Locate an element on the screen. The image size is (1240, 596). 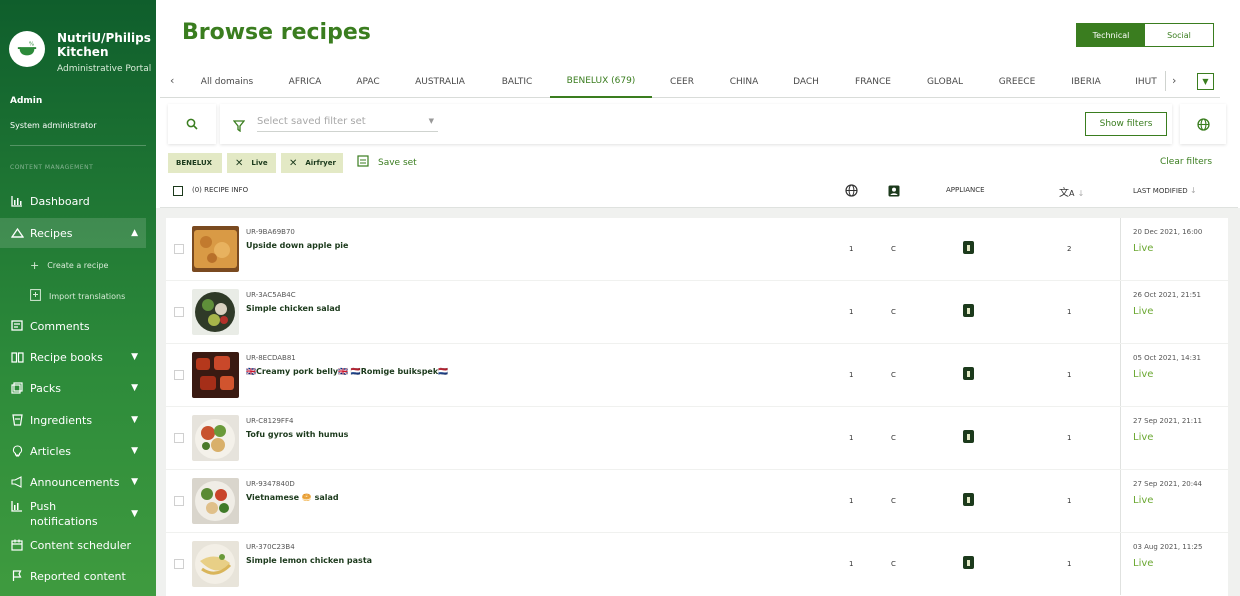
last-modified: 27 Sep 2021, 21:11 is located at coordinates (1167, 421).